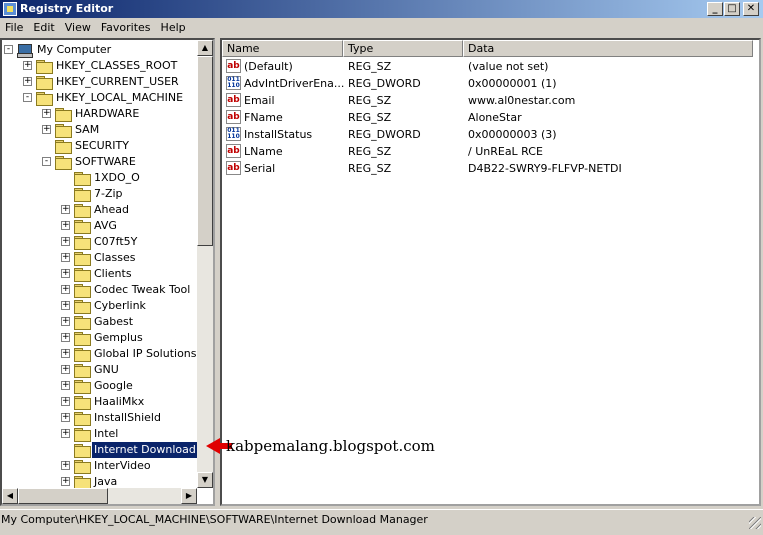 This screenshot has height=535, width=763. I want to click on tree-item-label: Clients, so click(113, 274).